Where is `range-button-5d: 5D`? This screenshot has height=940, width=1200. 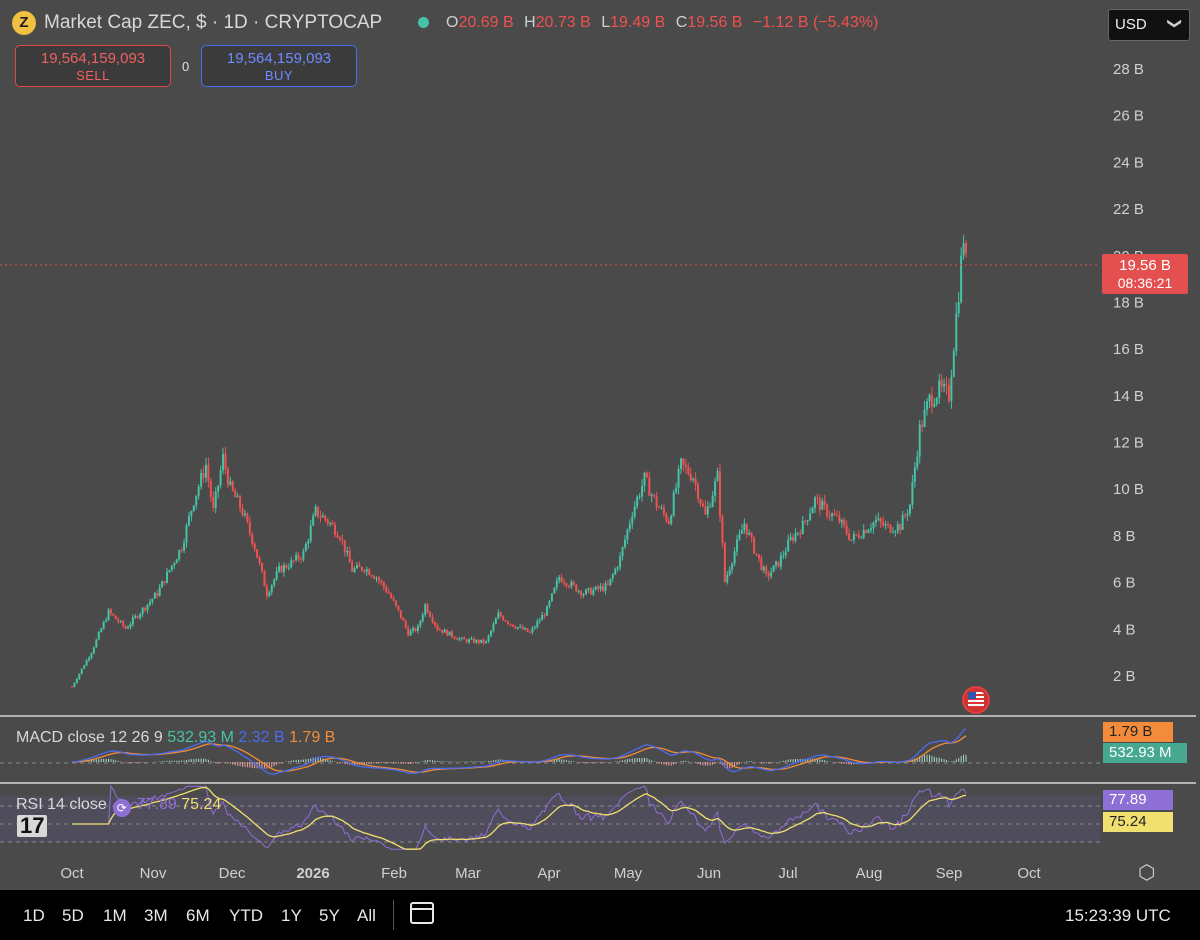 range-button-5d: 5D is located at coordinates (73, 916).